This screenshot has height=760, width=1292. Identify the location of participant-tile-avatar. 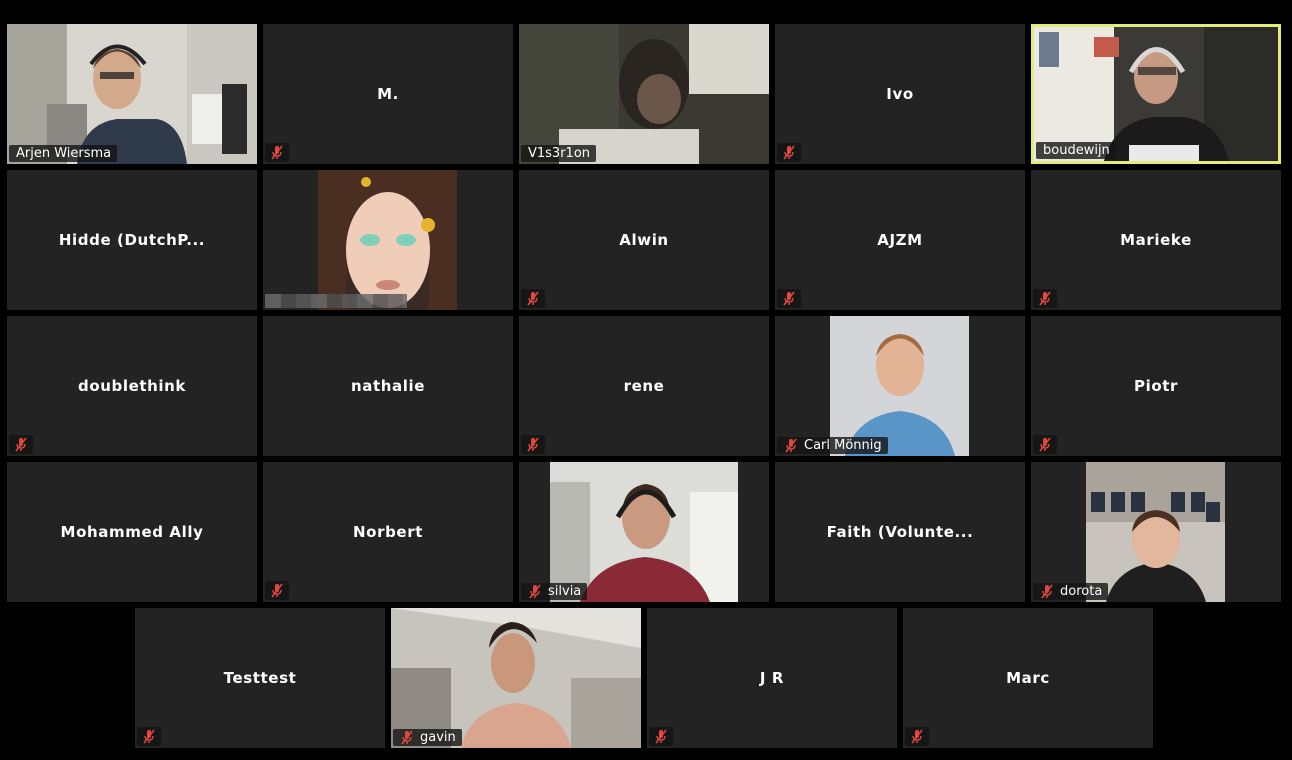
(388, 240).